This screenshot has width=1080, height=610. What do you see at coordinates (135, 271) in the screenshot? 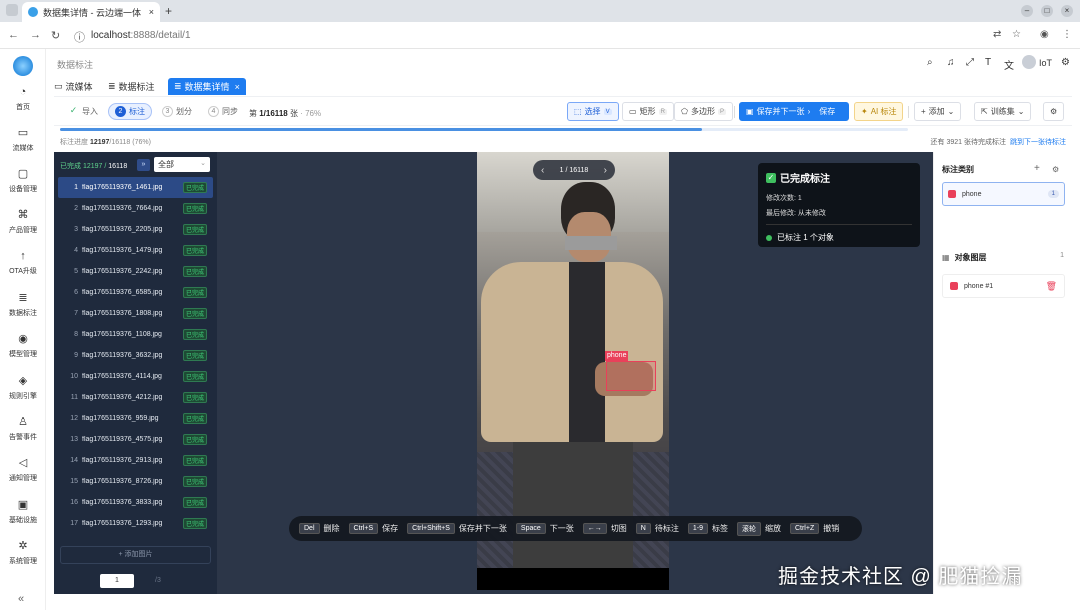
I see `list-item: 5 flag1765119376_2242.jpg 已完成` at bounding box center [135, 271].